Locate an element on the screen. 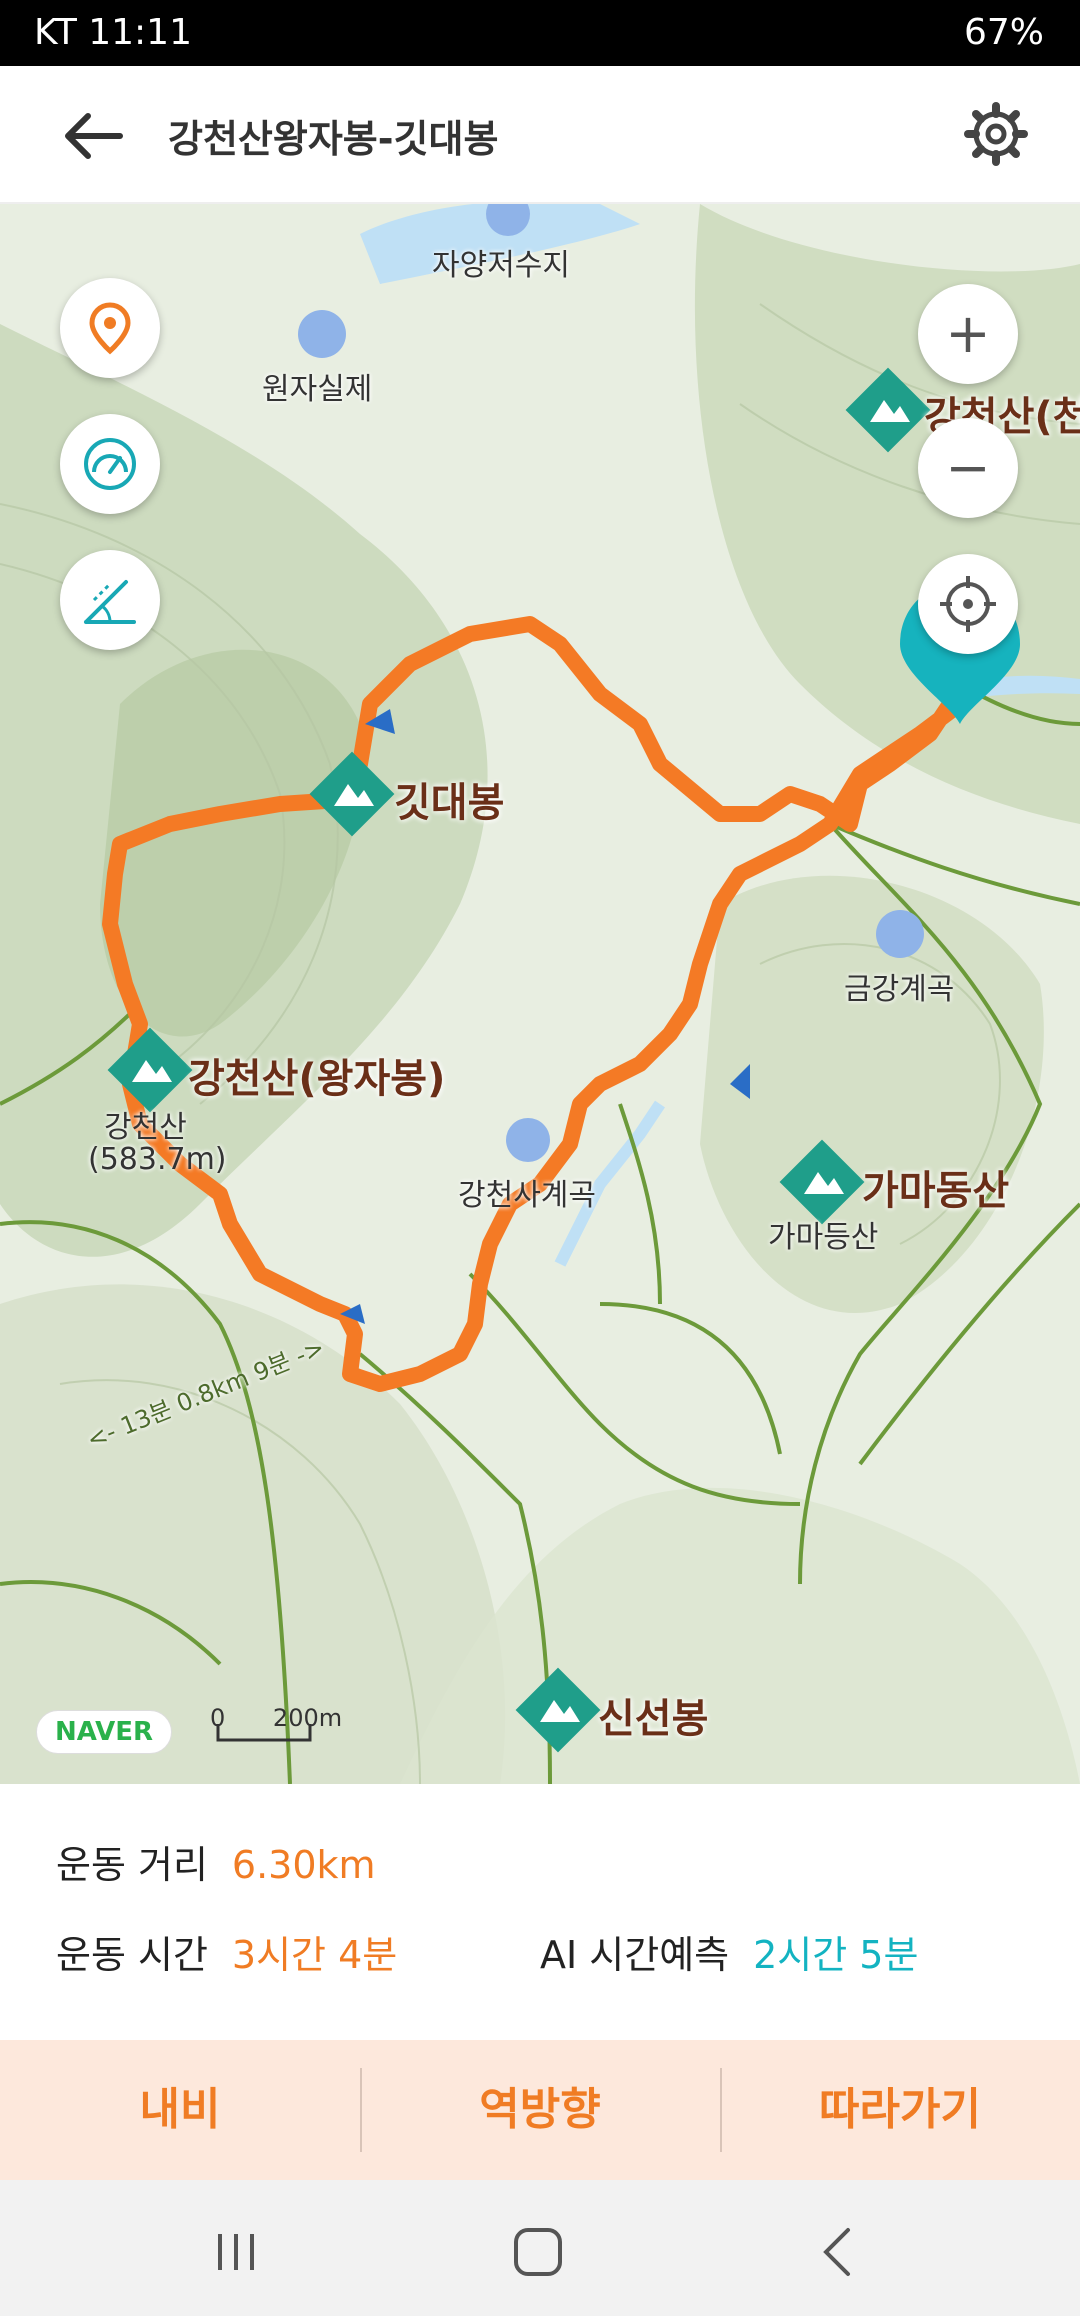 Image resolution: width=1080 pixels, height=2316 pixels. speedometer-icon is located at coordinates (110, 464).